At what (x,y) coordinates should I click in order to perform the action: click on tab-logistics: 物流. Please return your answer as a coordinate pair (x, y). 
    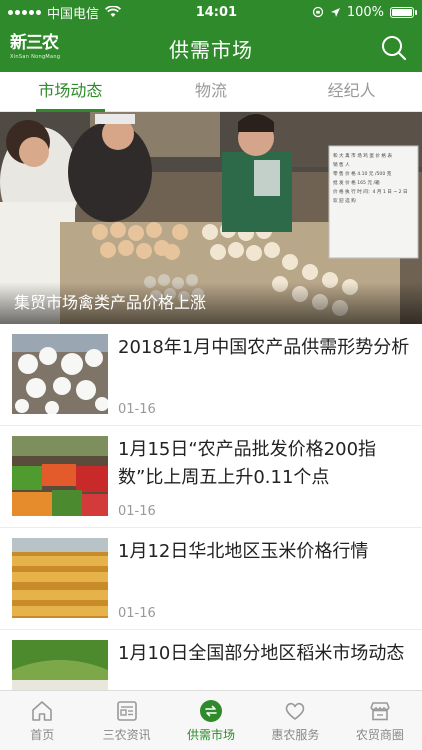
    Looking at the image, I should click on (211, 91).